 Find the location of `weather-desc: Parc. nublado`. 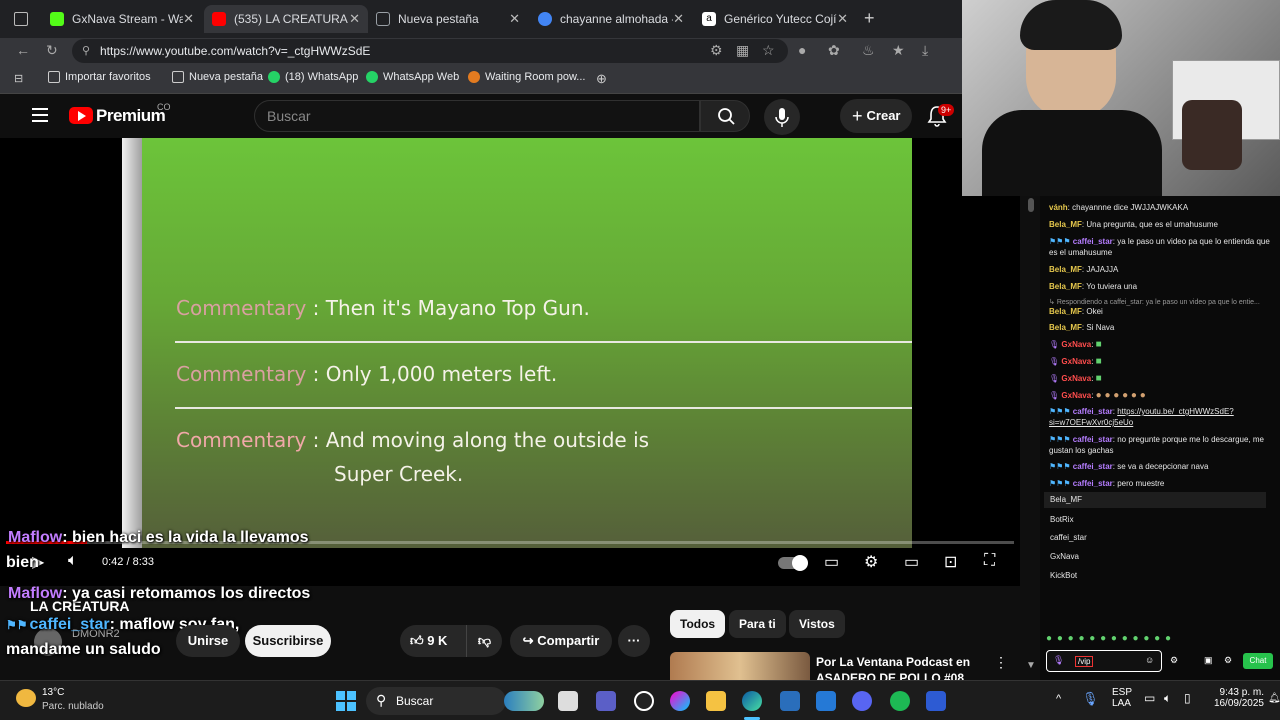

weather-desc: Parc. nublado is located at coordinates (73, 706).